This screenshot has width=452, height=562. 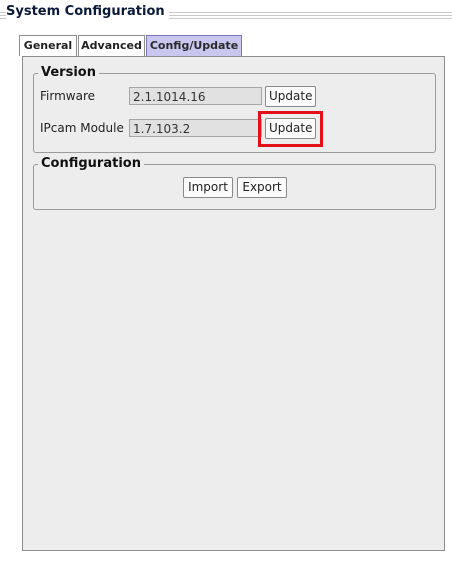 What do you see at coordinates (226, 12) in the screenshot?
I see `window-title-bar: System Configuration` at bounding box center [226, 12].